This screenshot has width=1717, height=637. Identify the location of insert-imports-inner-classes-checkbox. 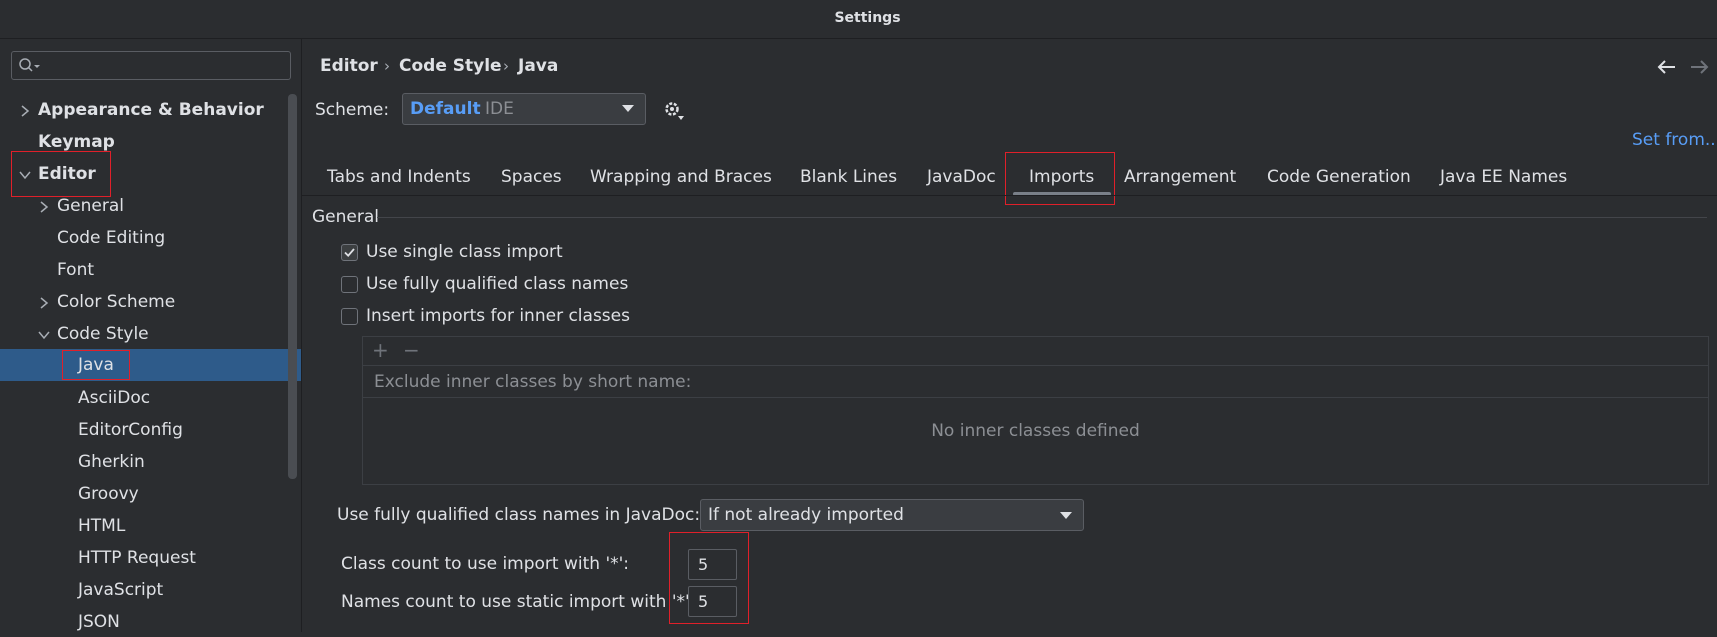
(349, 316).